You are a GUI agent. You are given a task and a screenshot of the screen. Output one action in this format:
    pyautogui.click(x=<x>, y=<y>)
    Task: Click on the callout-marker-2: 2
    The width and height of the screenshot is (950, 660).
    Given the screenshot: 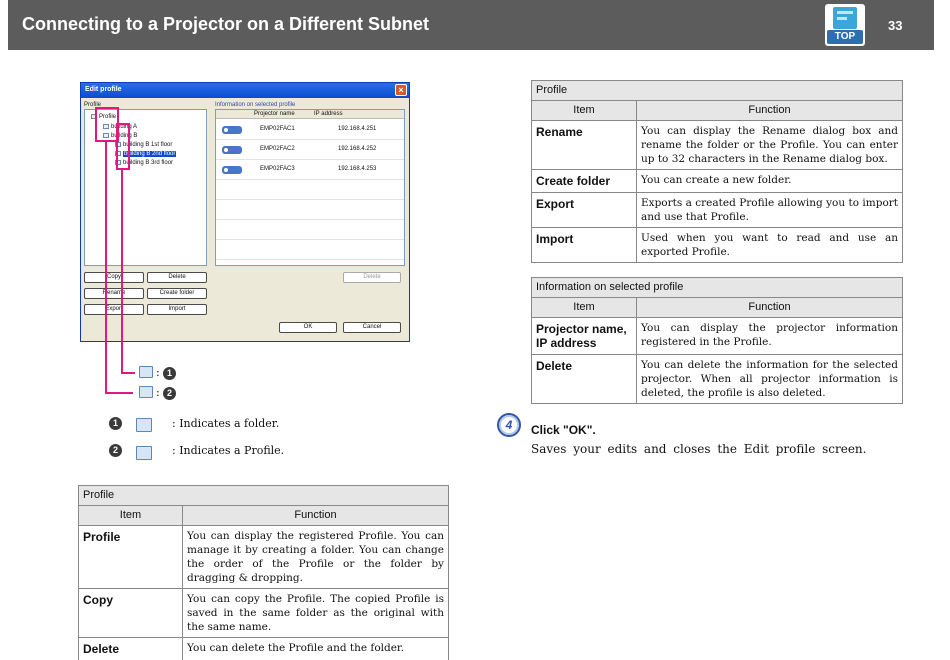 What is the action you would take?
    pyautogui.click(x=169, y=393)
    